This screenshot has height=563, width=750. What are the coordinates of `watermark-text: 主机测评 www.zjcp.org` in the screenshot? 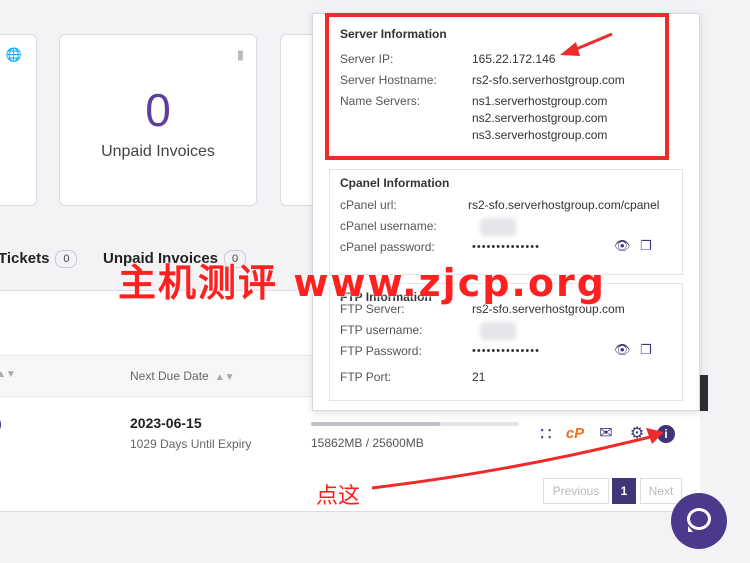 It's located at (362, 283).